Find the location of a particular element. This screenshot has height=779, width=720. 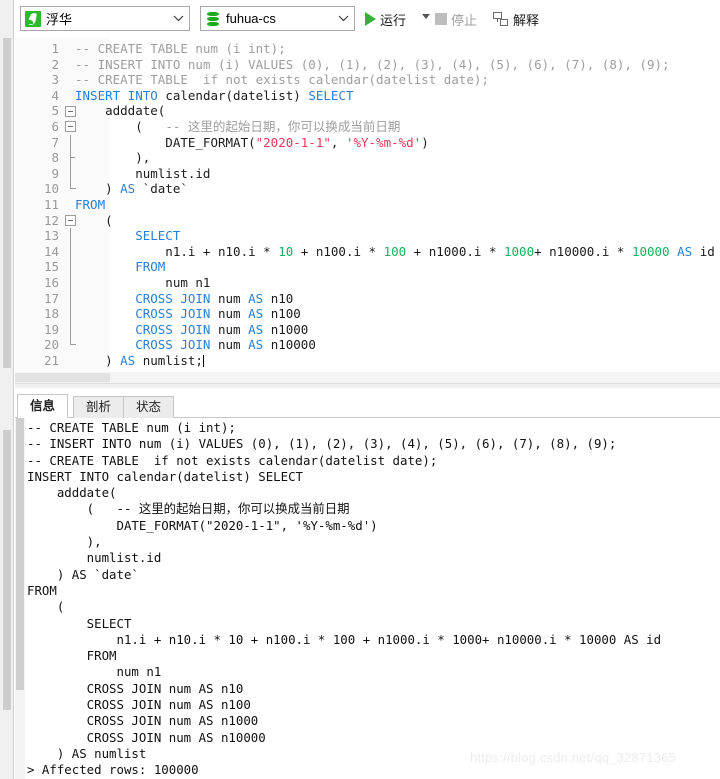

output-line: DATE_FORMAT("2020-1-1", '%Y-%m-%d') is located at coordinates (202, 525).